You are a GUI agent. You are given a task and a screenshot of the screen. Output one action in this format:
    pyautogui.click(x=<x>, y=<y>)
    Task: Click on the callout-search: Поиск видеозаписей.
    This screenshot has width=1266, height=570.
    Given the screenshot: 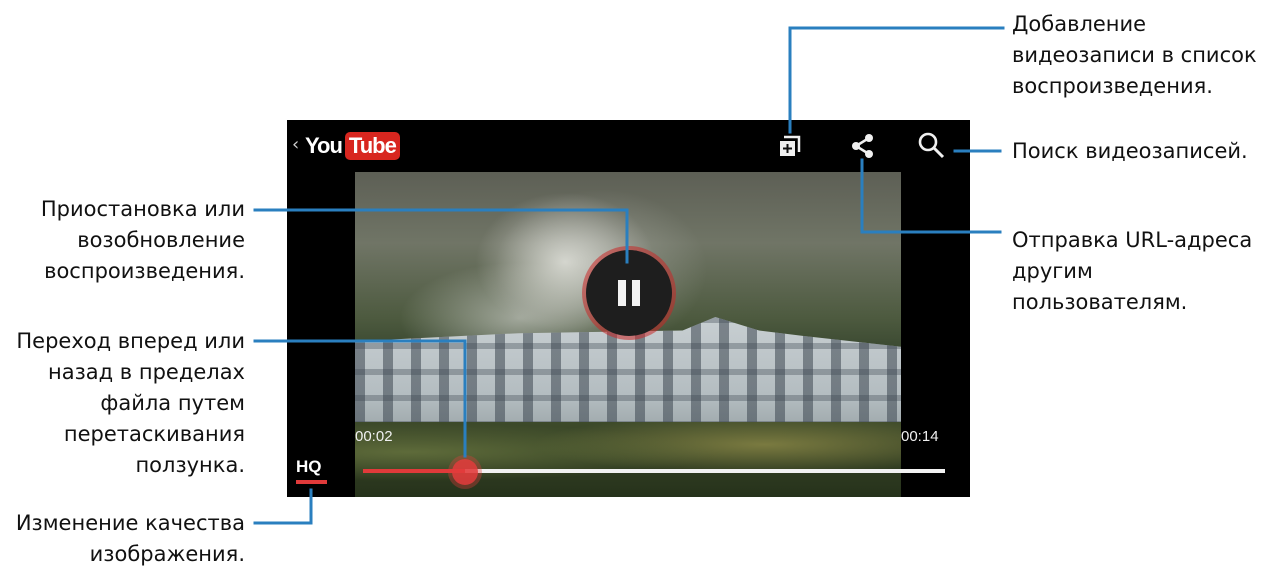 What is the action you would take?
    pyautogui.click(x=1130, y=151)
    